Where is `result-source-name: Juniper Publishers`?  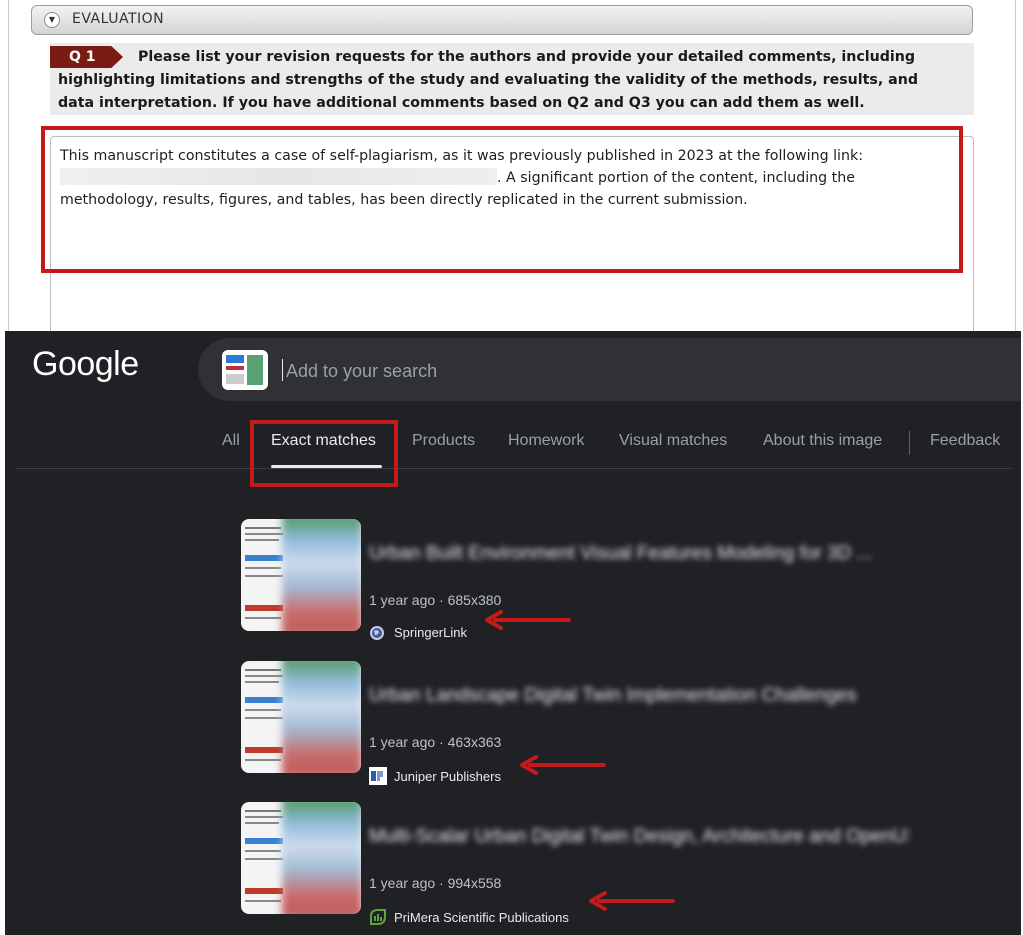 result-source-name: Juniper Publishers is located at coordinates (447, 776).